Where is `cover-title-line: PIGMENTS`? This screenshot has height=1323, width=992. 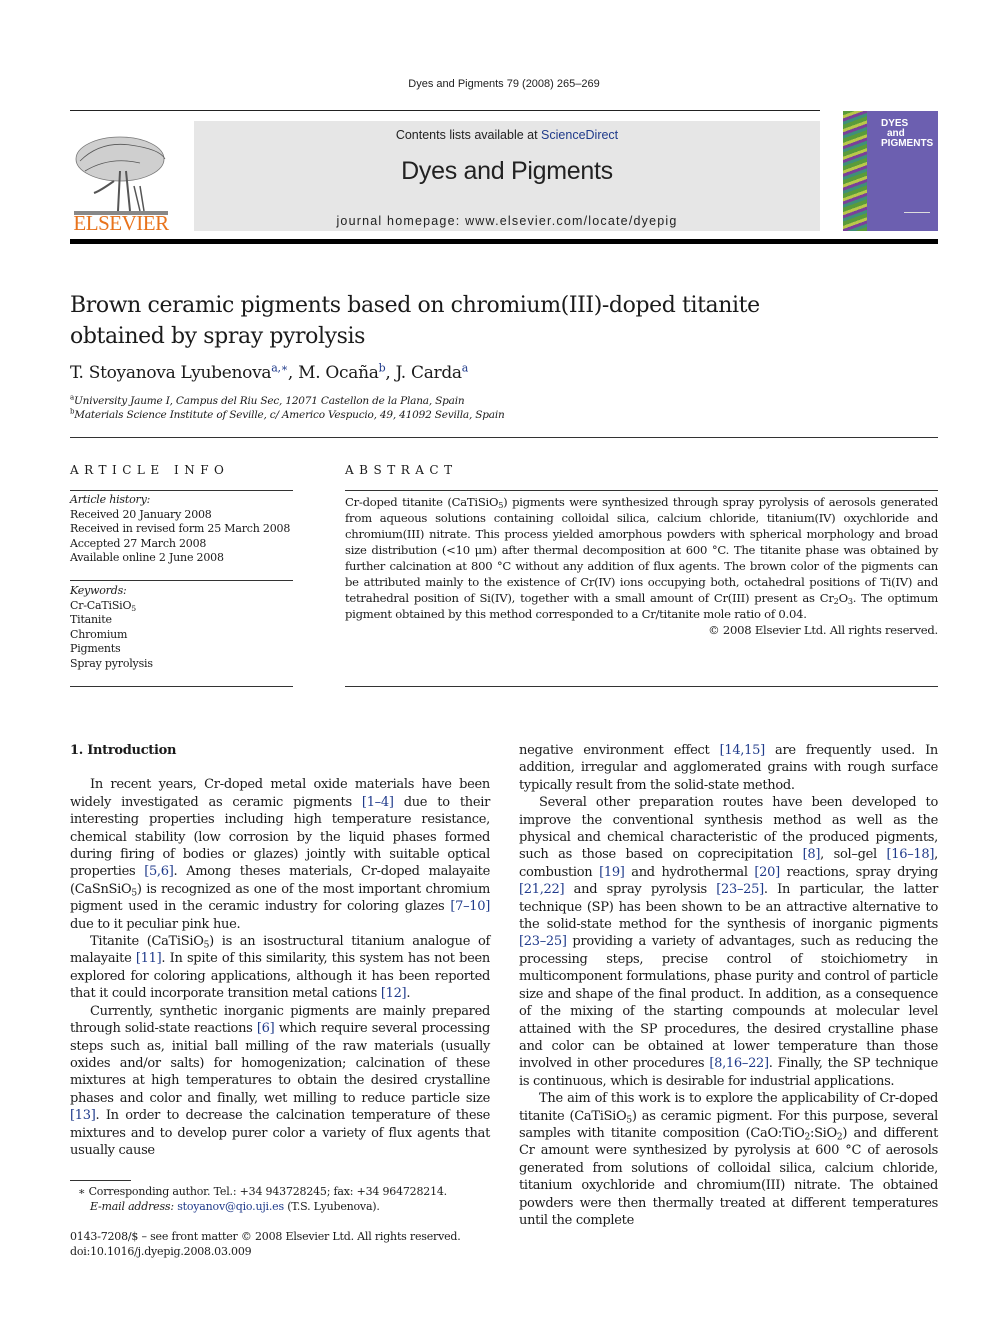 cover-title-line: PIGMENTS is located at coordinates (907, 143).